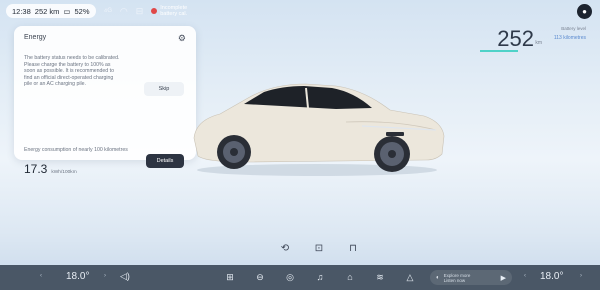 Image resolution: width=600 pixels, height=290 pixels. Describe the element at coordinates (260, 277) in the screenshot. I see `car-icon: ⊖` at that location.